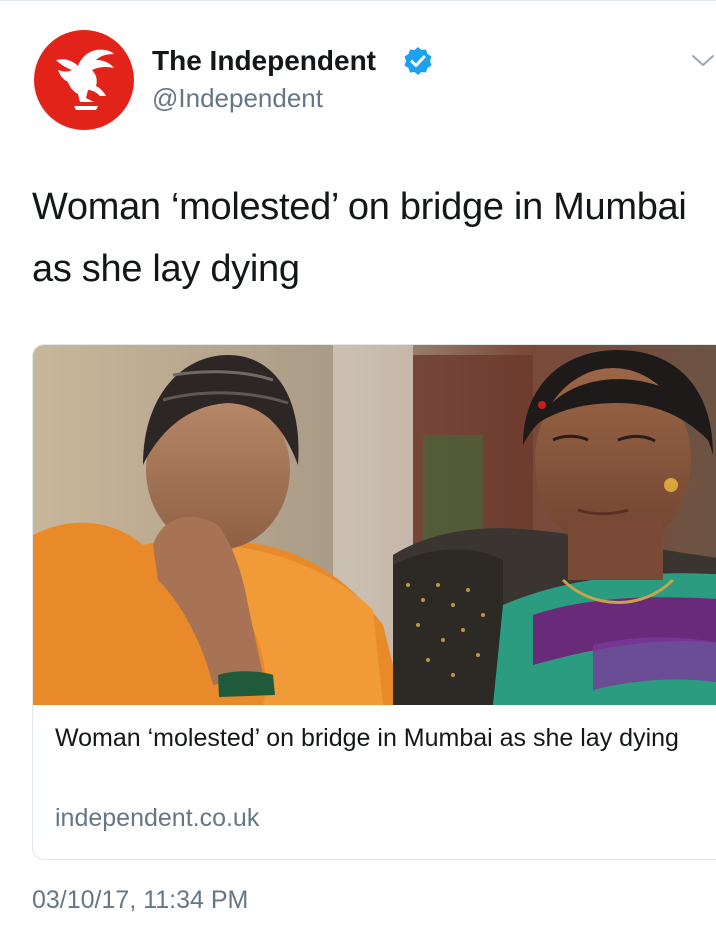 The height and width of the screenshot is (939, 716). Describe the element at coordinates (703, 60) in the screenshot. I see `chevron-down-icon` at that location.